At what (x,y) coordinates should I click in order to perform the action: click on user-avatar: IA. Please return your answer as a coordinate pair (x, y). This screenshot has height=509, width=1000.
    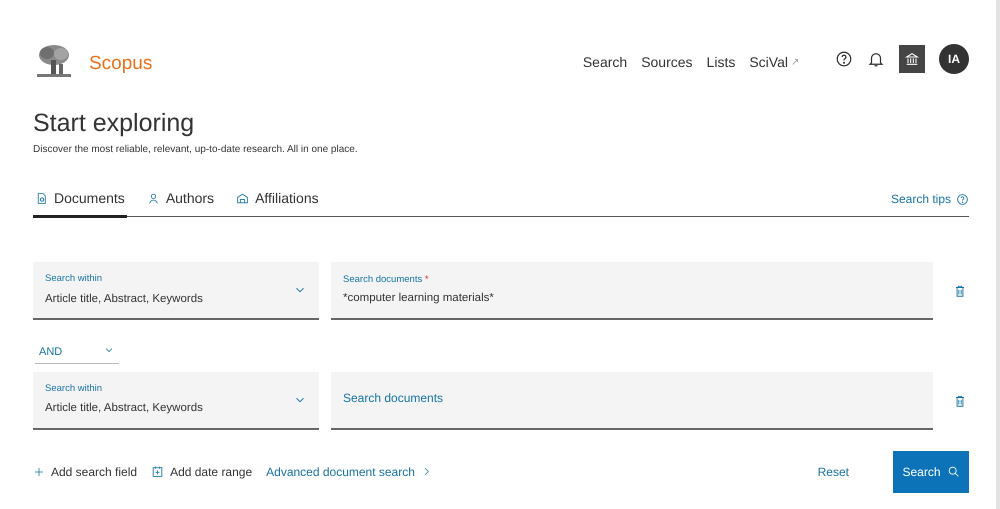
    Looking at the image, I should click on (954, 59).